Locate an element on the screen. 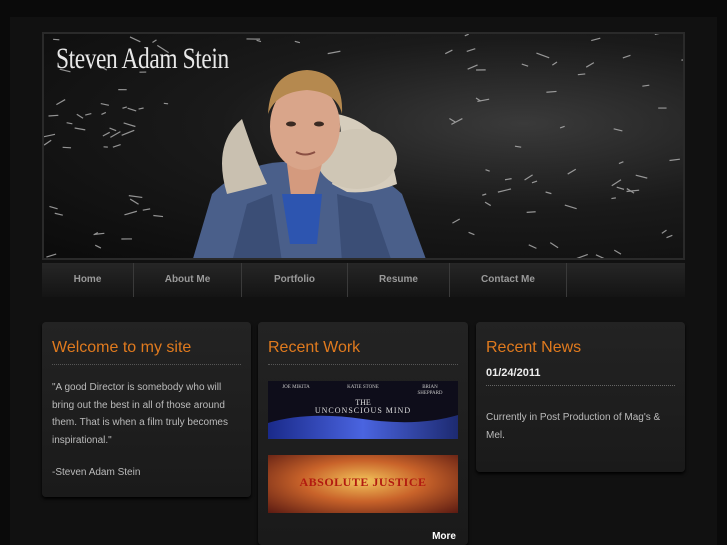 Image resolution: width=727 pixels, height=545 pixels. welcome-divider is located at coordinates (146, 364).